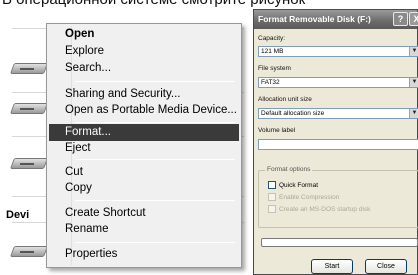 This screenshot has width=418, height=275. What do you see at coordinates (277, 130) in the screenshot?
I see `volume-label: Volume label` at bounding box center [277, 130].